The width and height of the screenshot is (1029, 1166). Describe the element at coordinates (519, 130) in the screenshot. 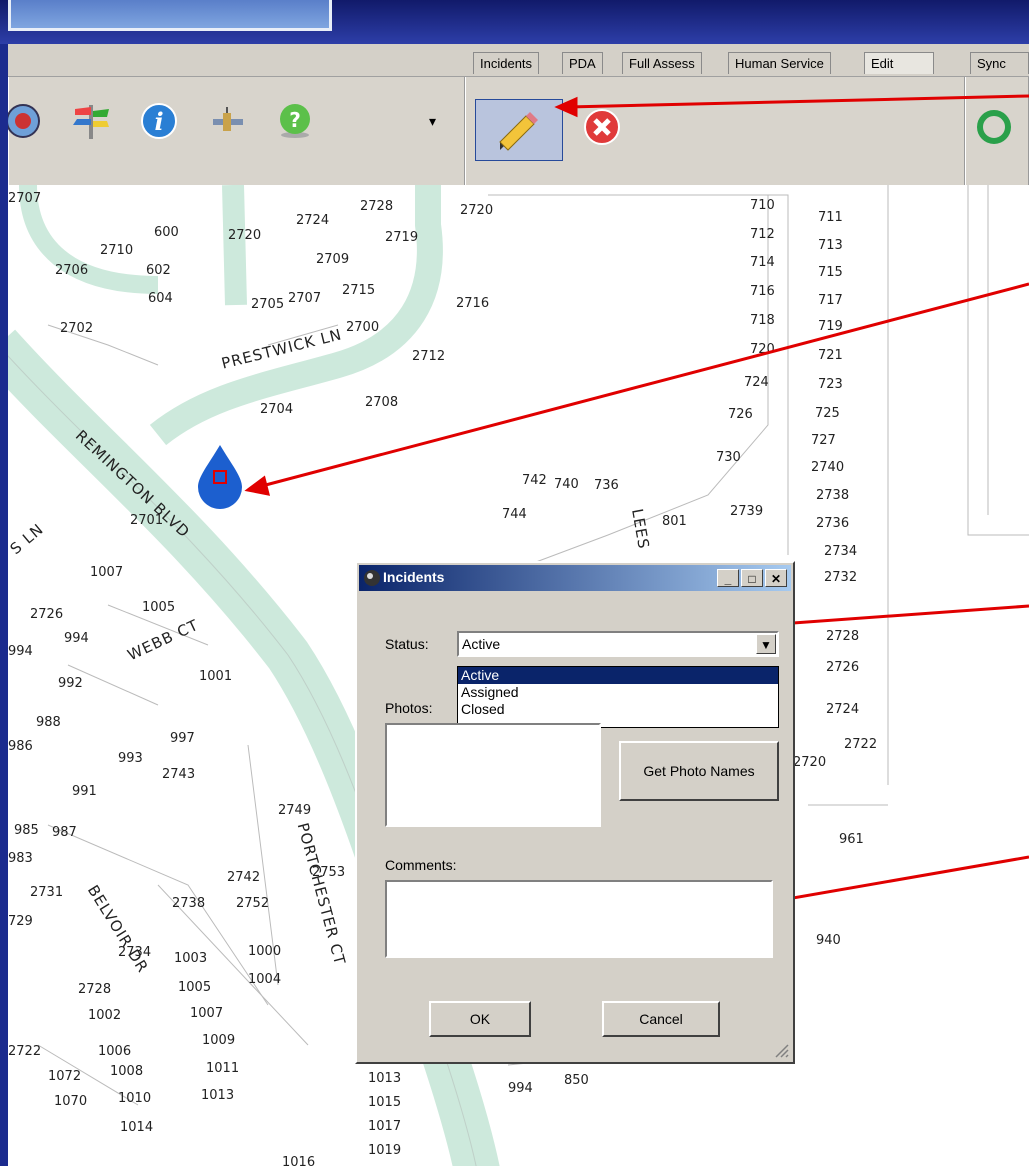

I see `edit-button` at that location.